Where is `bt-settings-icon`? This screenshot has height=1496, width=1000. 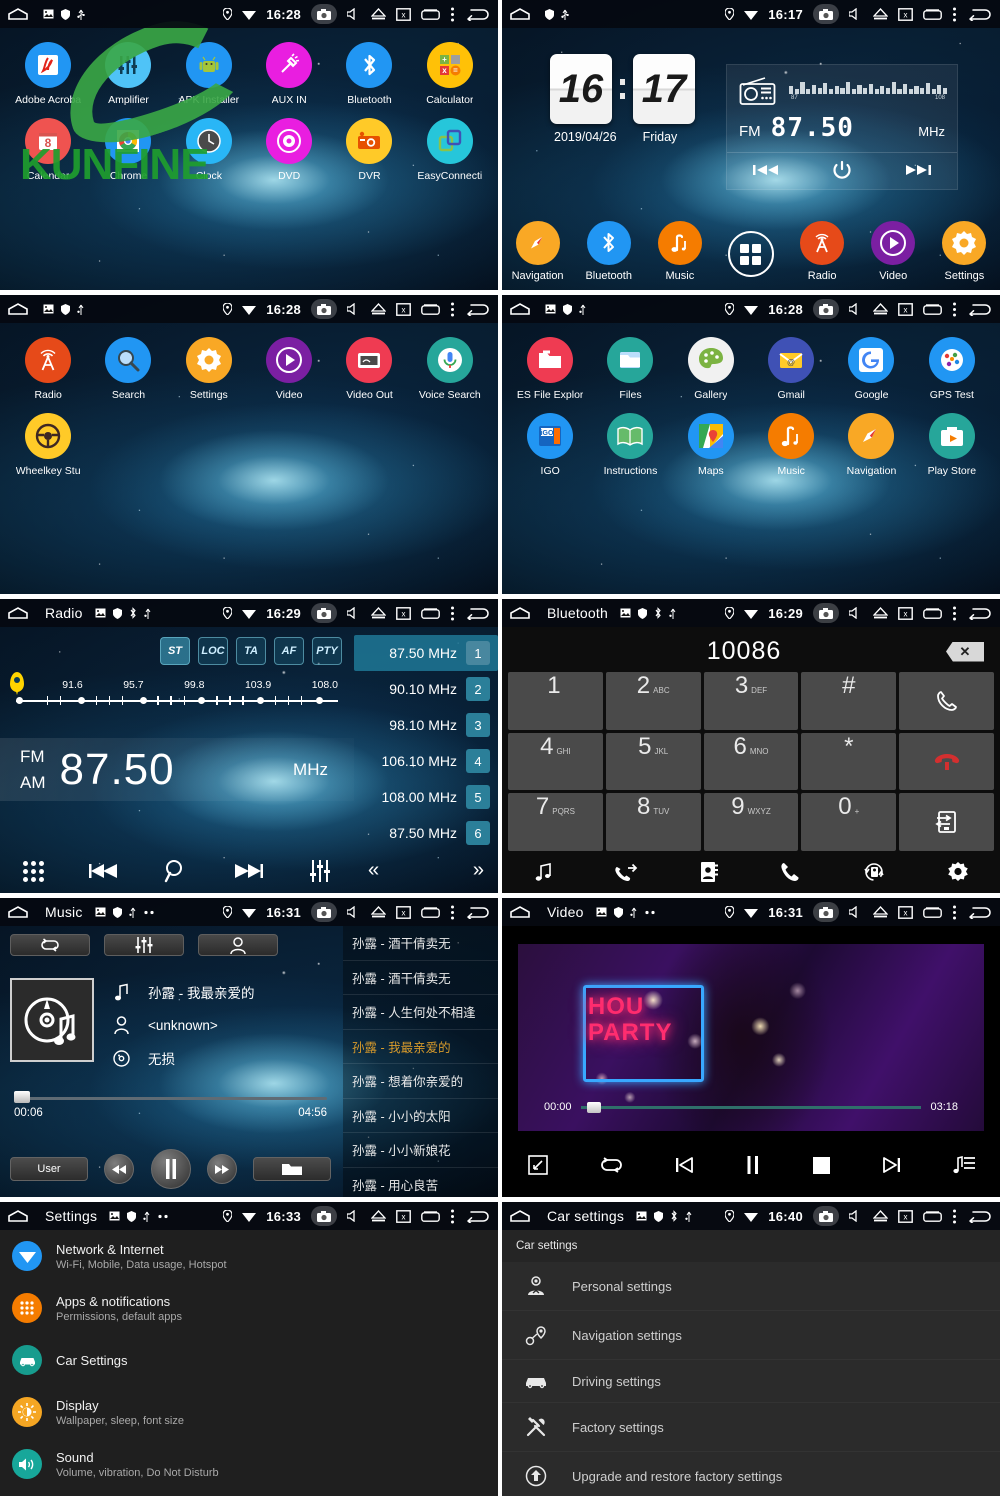
bt-settings-icon is located at coordinates (958, 872).